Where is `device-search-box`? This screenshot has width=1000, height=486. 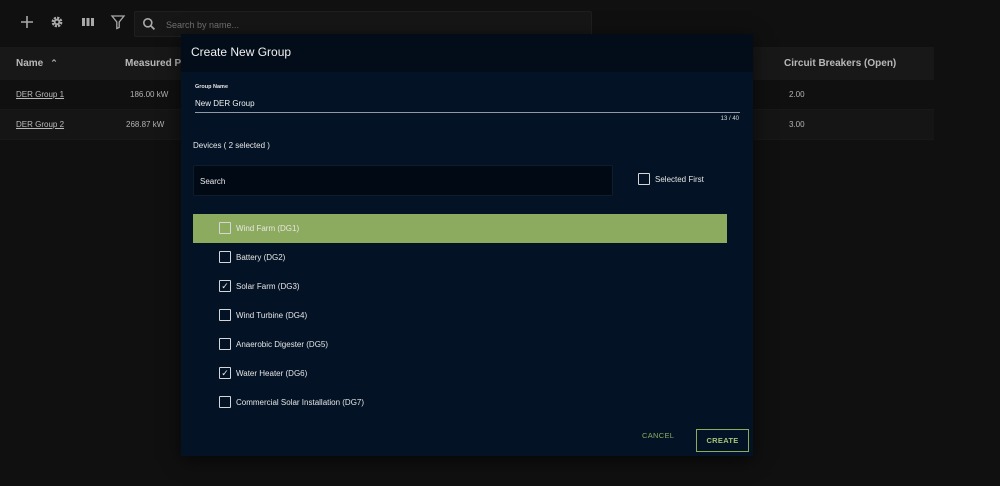 device-search-box is located at coordinates (403, 180).